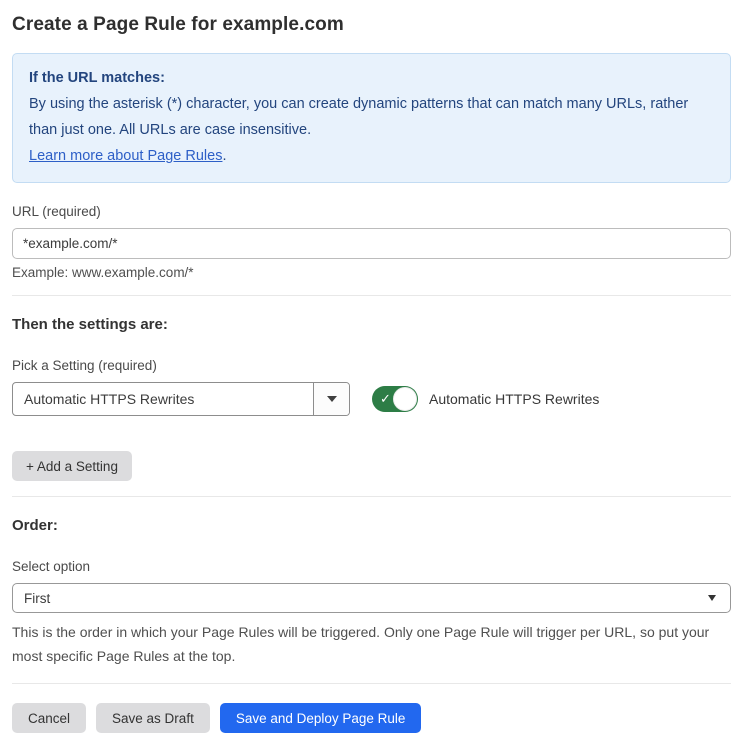 This screenshot has width=743, height=733. Describe the element at coordinates (320, 718) in the screenshot. I see `save-deploy-button: Save and Deploy Page Rule` at that location.